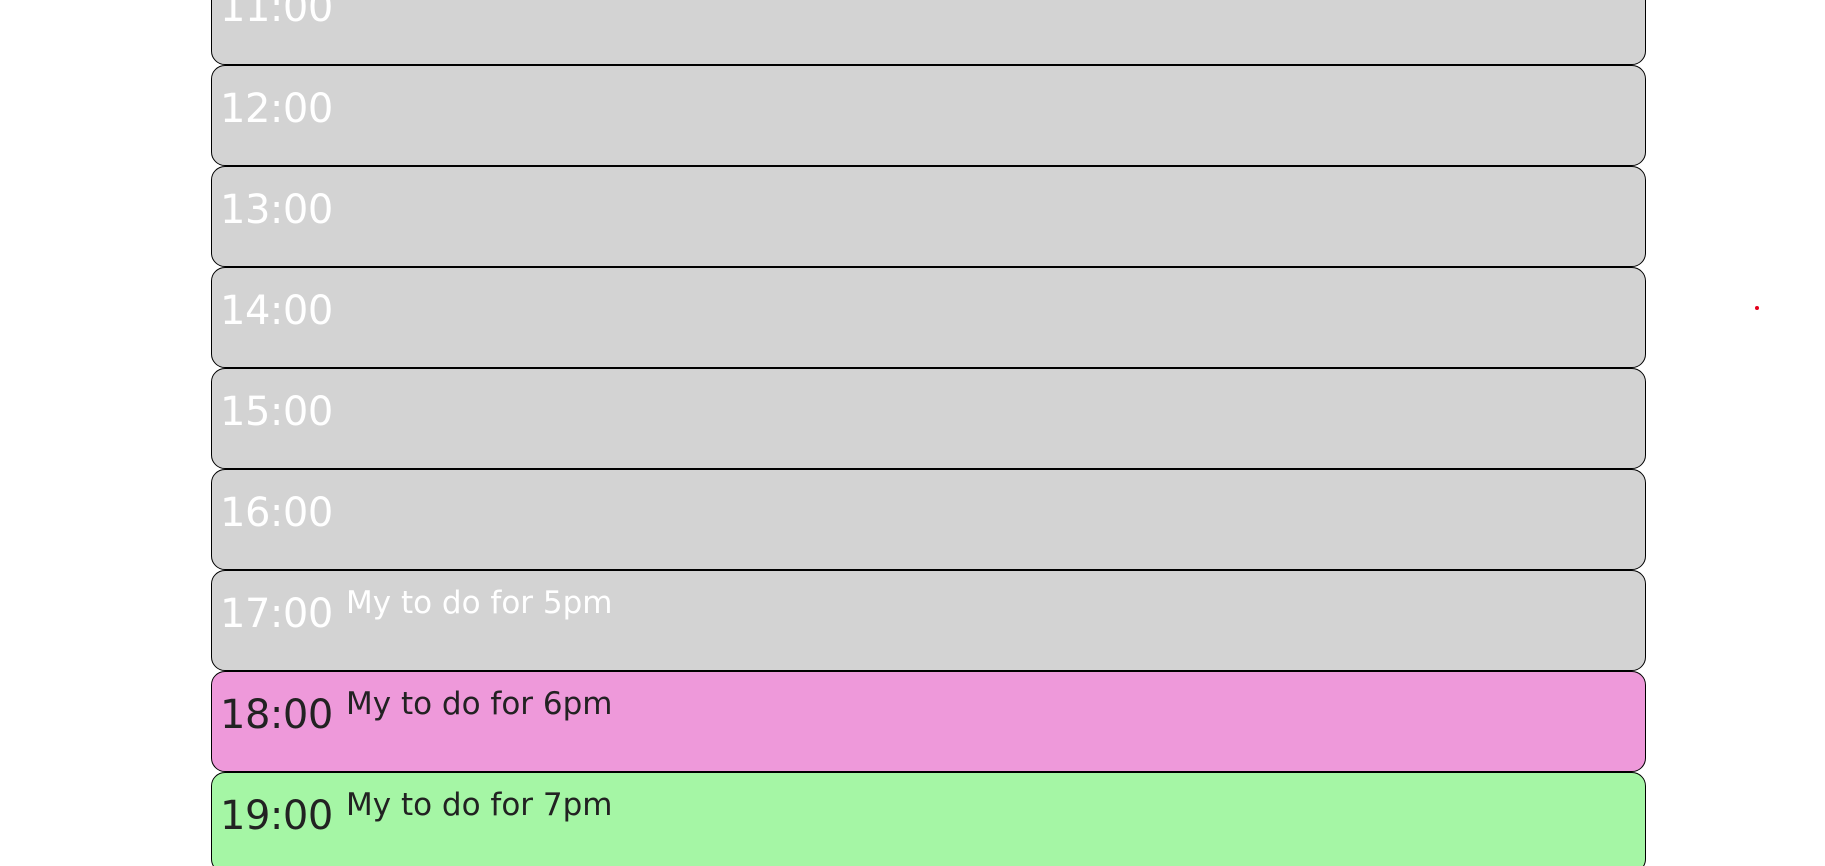 The image size is (1825, 866). What do you see at coordinates (928, 115) in the screenshot?
I see `time-block-12: 12:00` at bounding box center [928, 115].